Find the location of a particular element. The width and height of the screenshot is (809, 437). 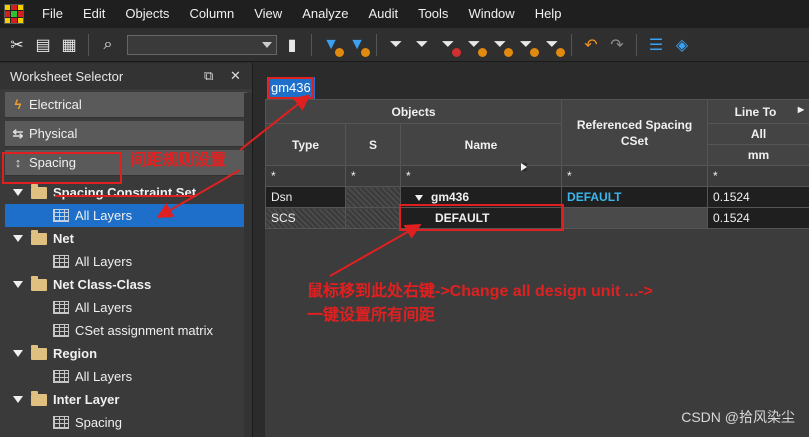

category-physical: ⇆ Physical is located at coordinates (126, 134).